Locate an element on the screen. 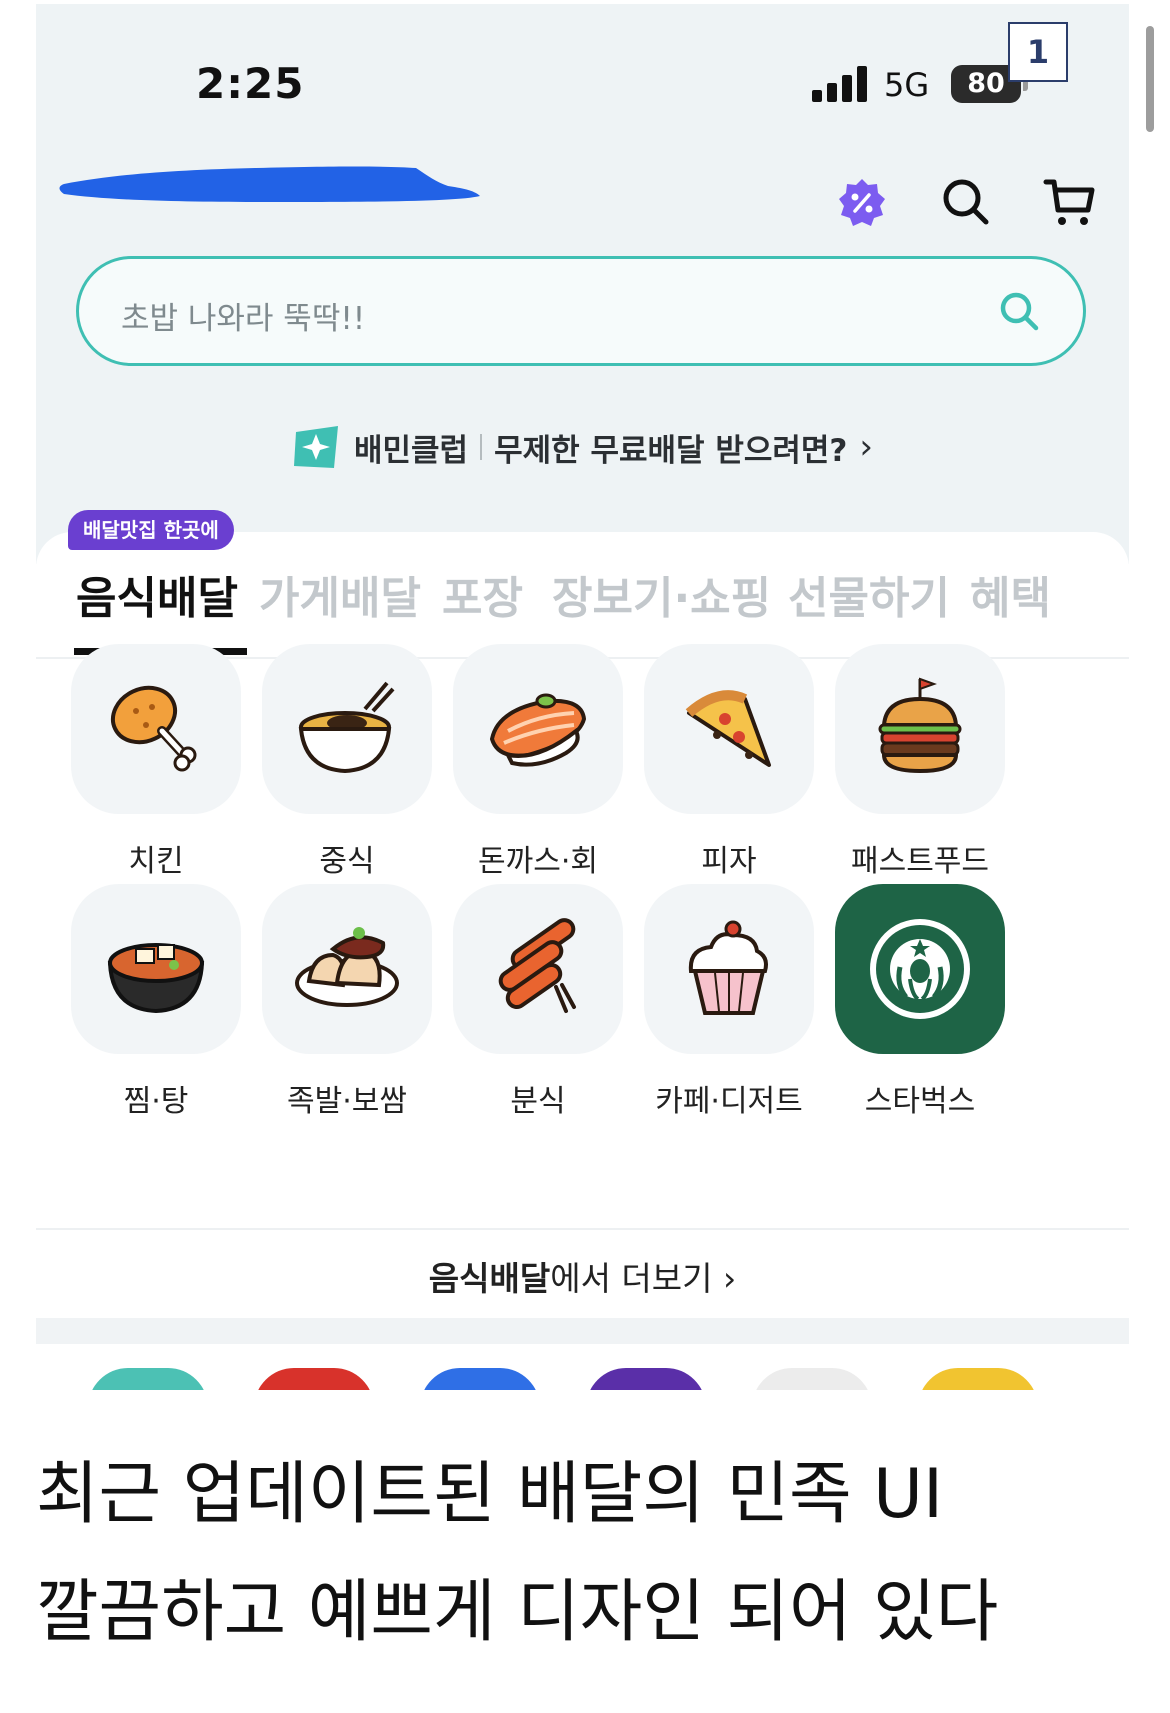 Image resolution: width=1170 pixels, height=1713 pixels. club-divider is located at coordinates (481, 447).